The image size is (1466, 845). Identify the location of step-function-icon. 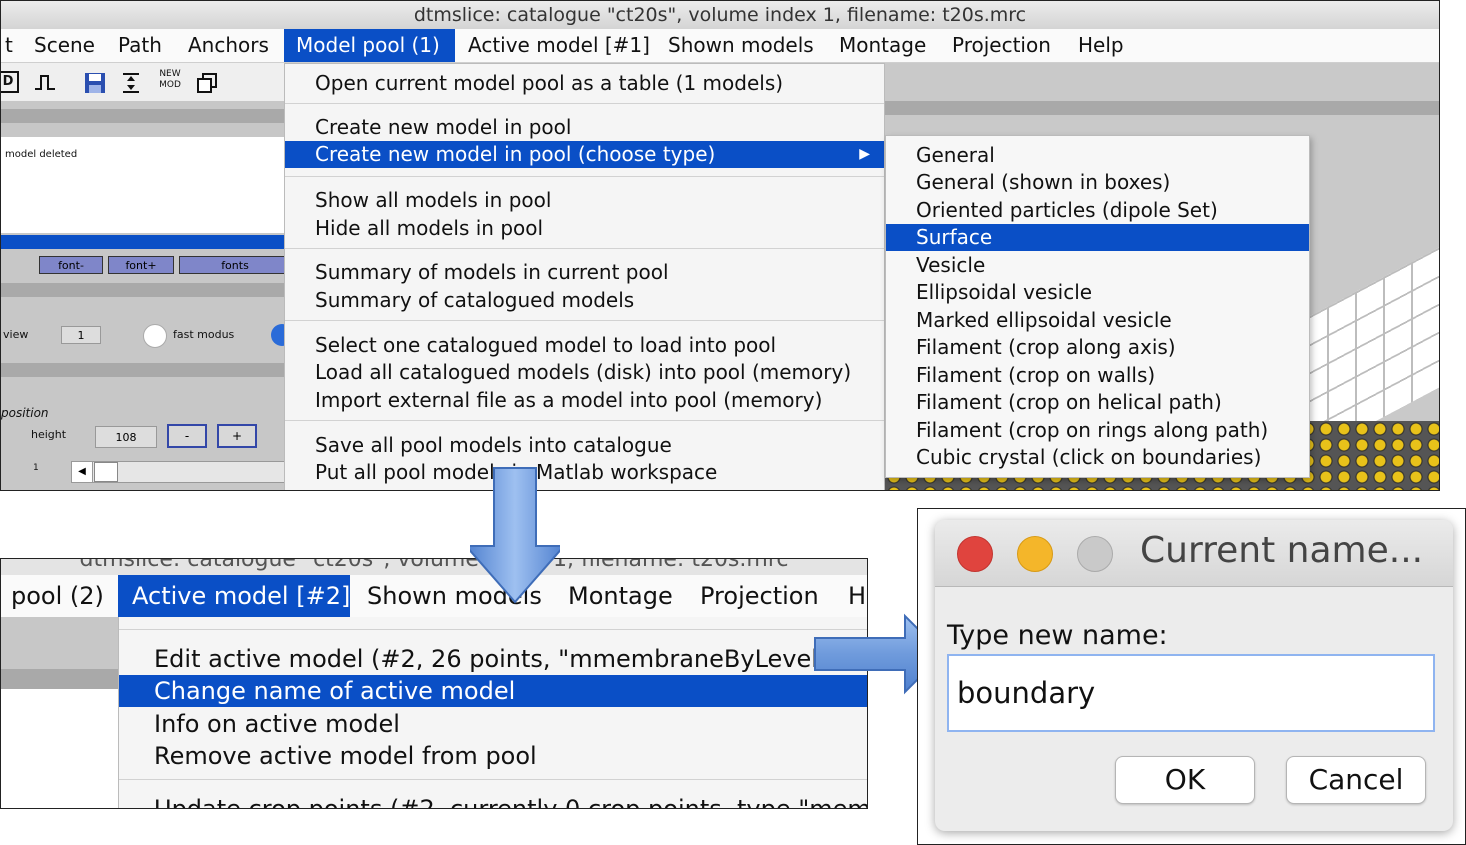
(45, 83).